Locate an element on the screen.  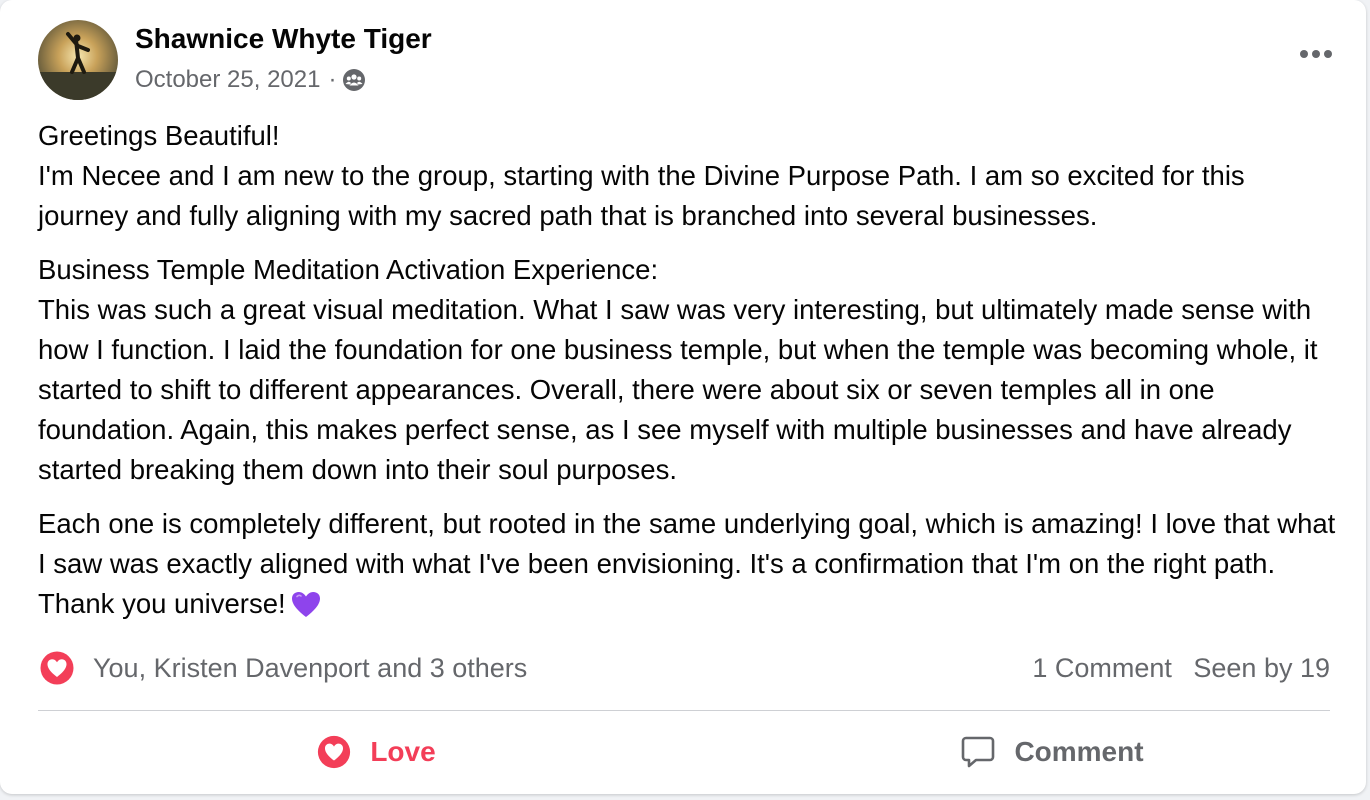
comment-button: Comment is located at coordinates (992, 752).